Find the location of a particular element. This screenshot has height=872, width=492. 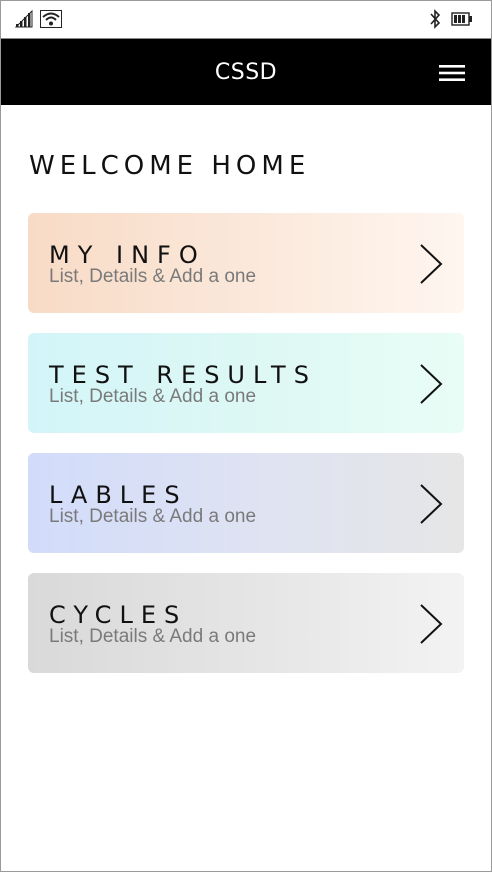

bluetooth-icon is located at coordinates (435, 21).